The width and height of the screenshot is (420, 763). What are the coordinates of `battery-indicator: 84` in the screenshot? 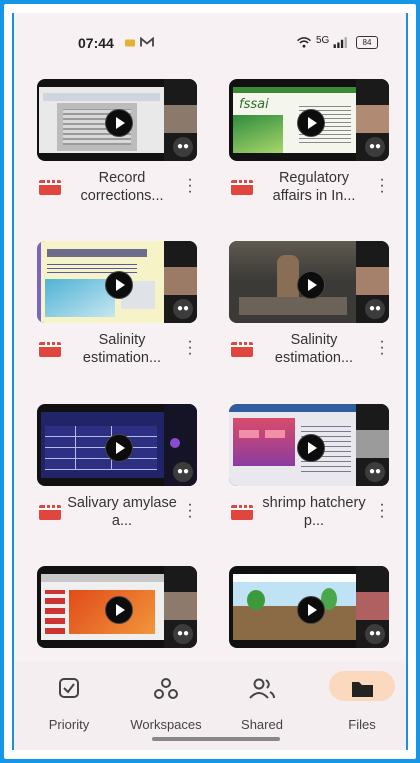 It's located at (367, 42).